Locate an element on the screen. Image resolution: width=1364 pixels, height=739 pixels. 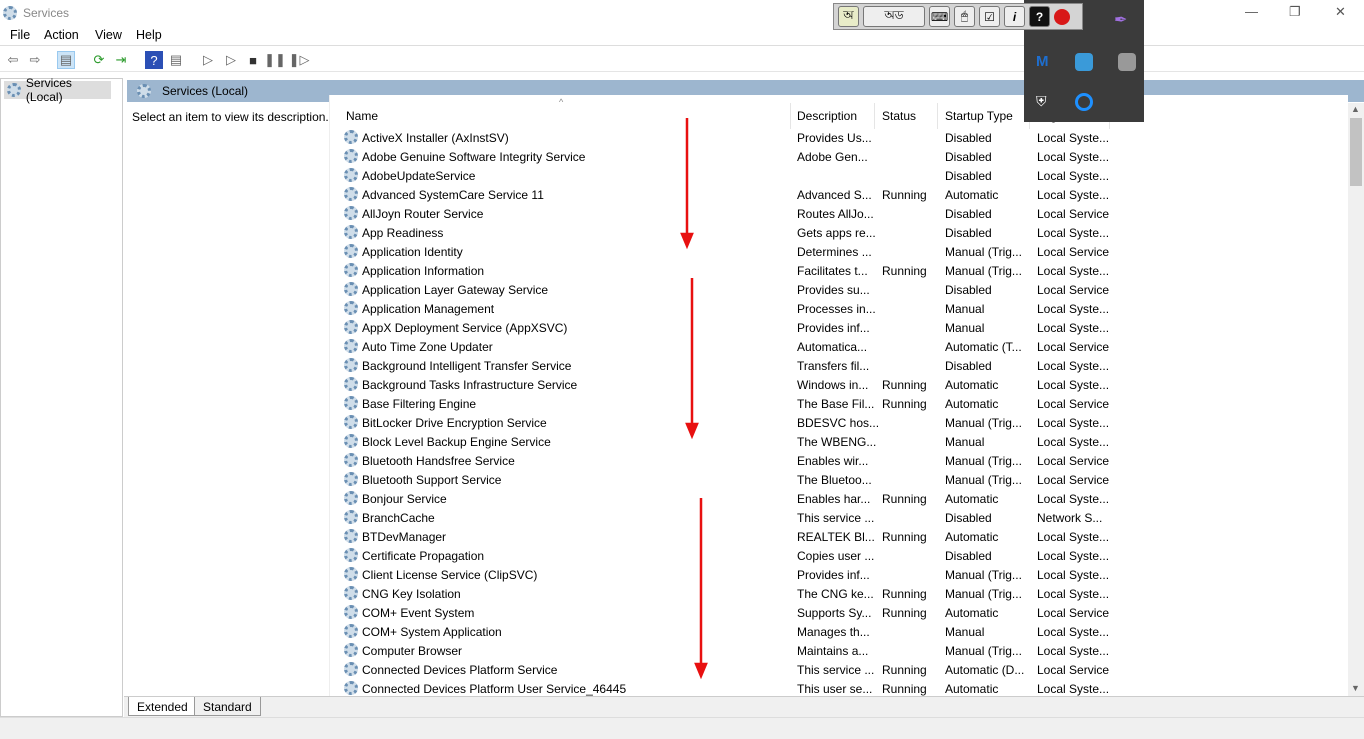
view-tabs: Extended Standard is located at coordinates (744, 706).